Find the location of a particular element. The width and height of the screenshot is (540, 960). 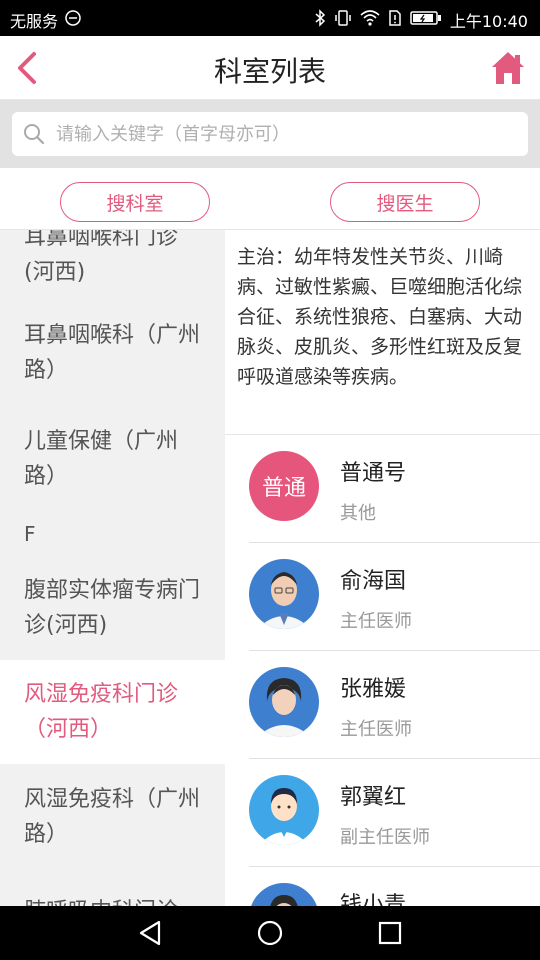

no-sim-icon is located at coordinates (73, 20).